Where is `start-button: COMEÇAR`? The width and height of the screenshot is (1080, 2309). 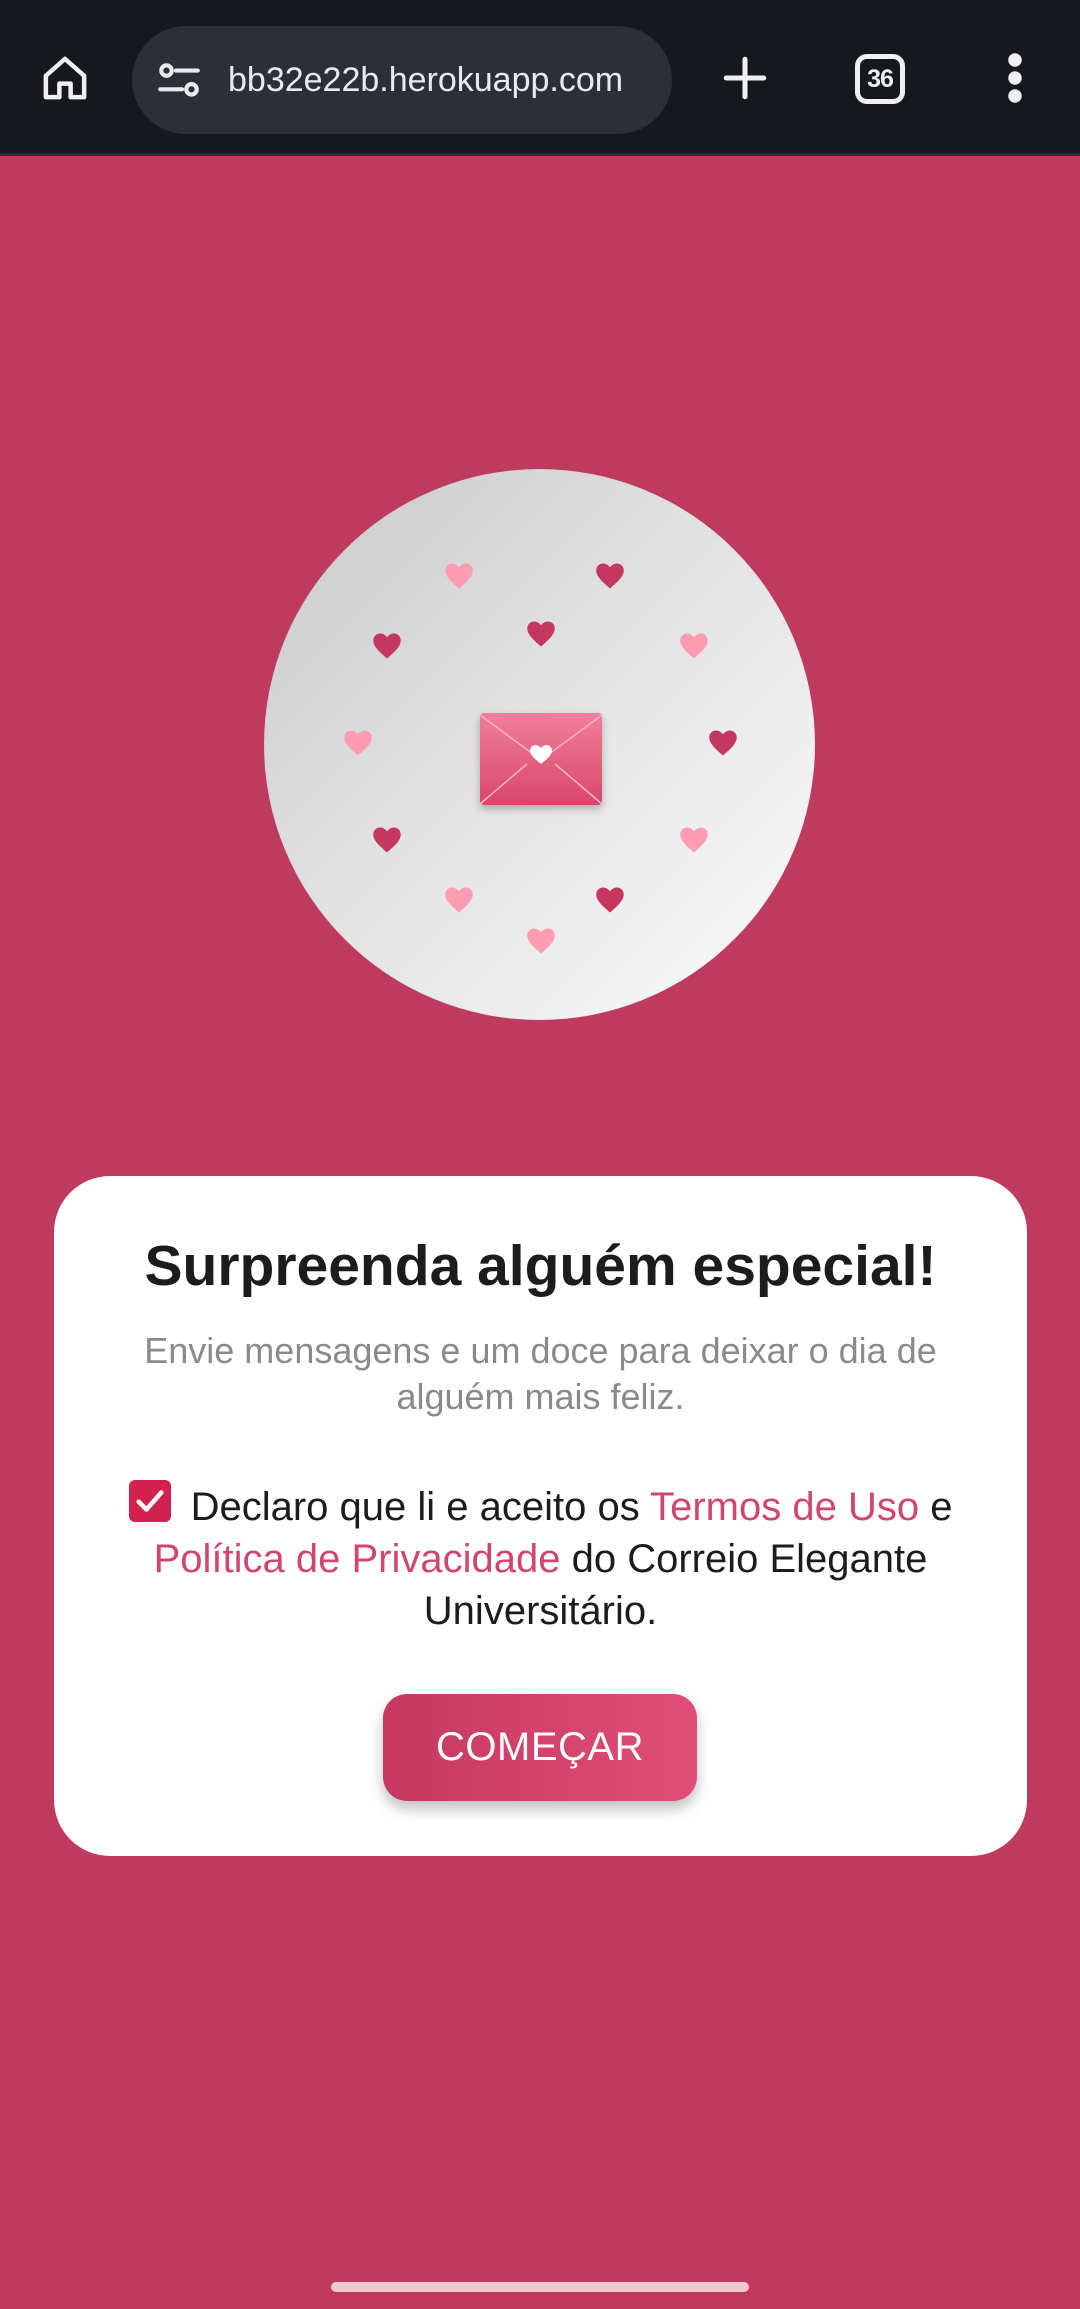 start-button: COMEÇAR is located at coordinates (540, 1747).